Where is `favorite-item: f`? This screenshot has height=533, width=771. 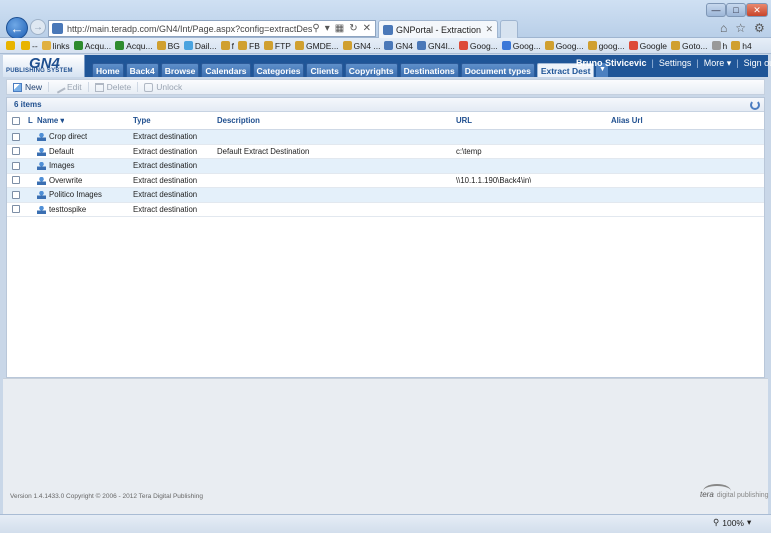
favorite-item: f is located at coordinates (227, 45).